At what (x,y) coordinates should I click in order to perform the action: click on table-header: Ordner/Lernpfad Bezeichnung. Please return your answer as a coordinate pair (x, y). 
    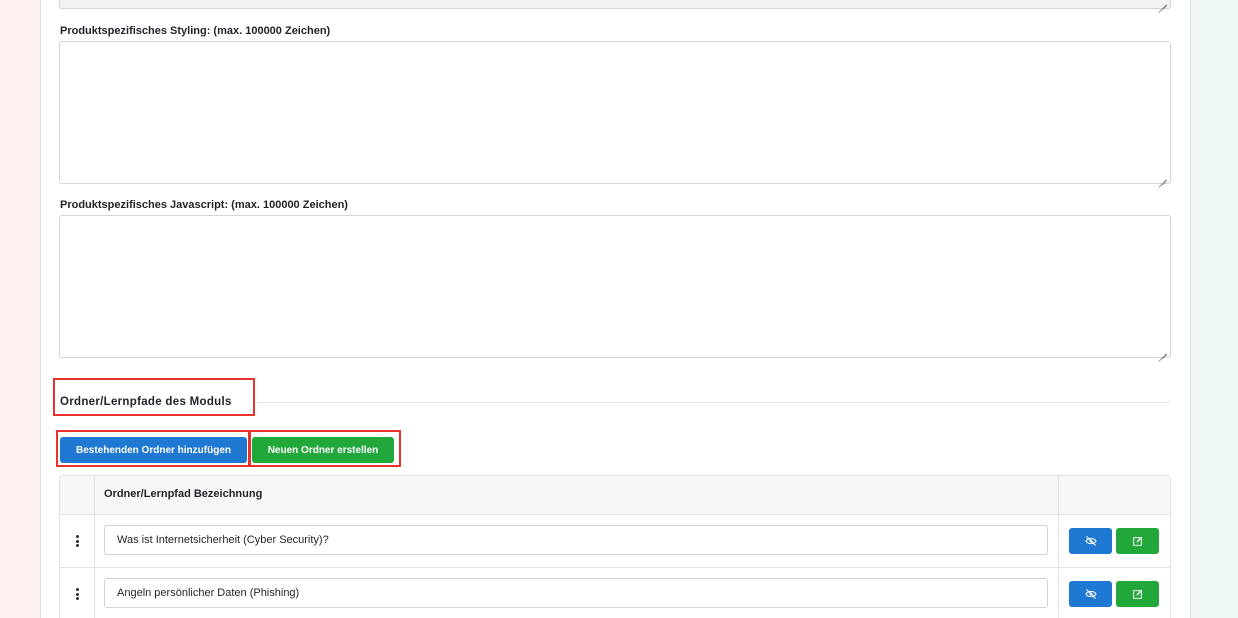
    Looking at the image, I should click on (615, 495).